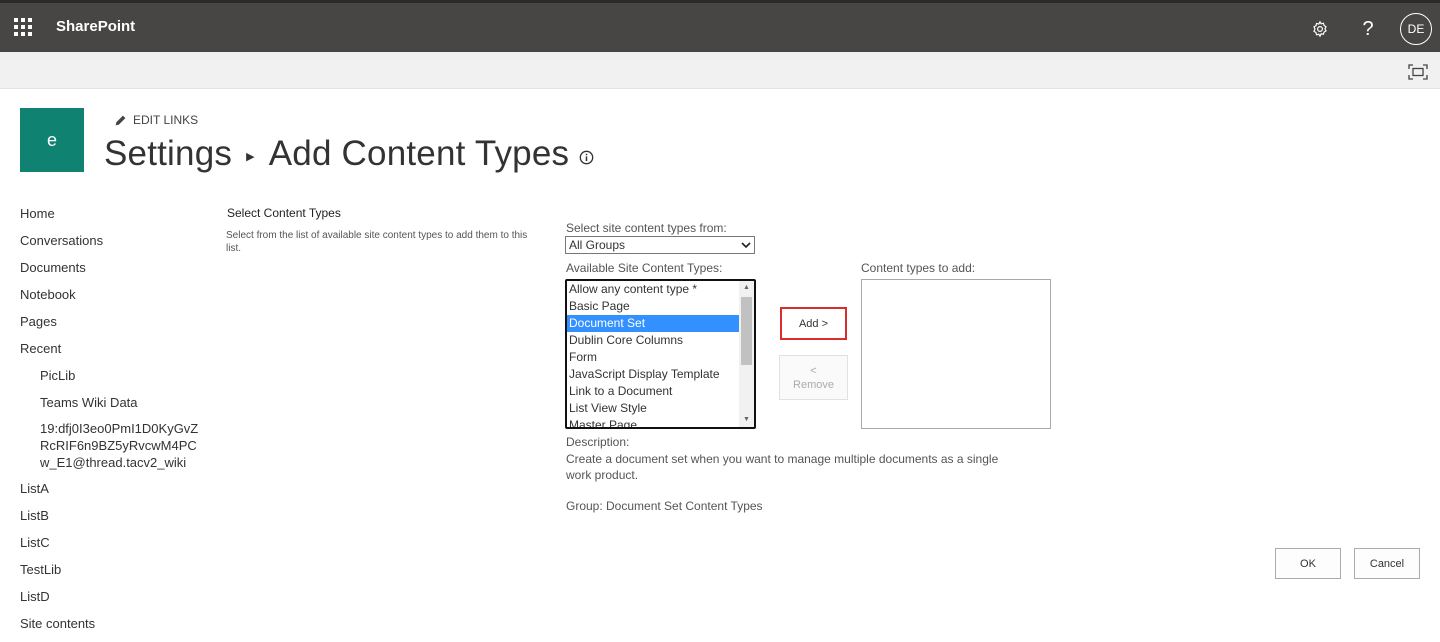 The height and width of the screenshot is (642, 1440). I want to click on nav-item-lista: ListA, so click(105, 492).